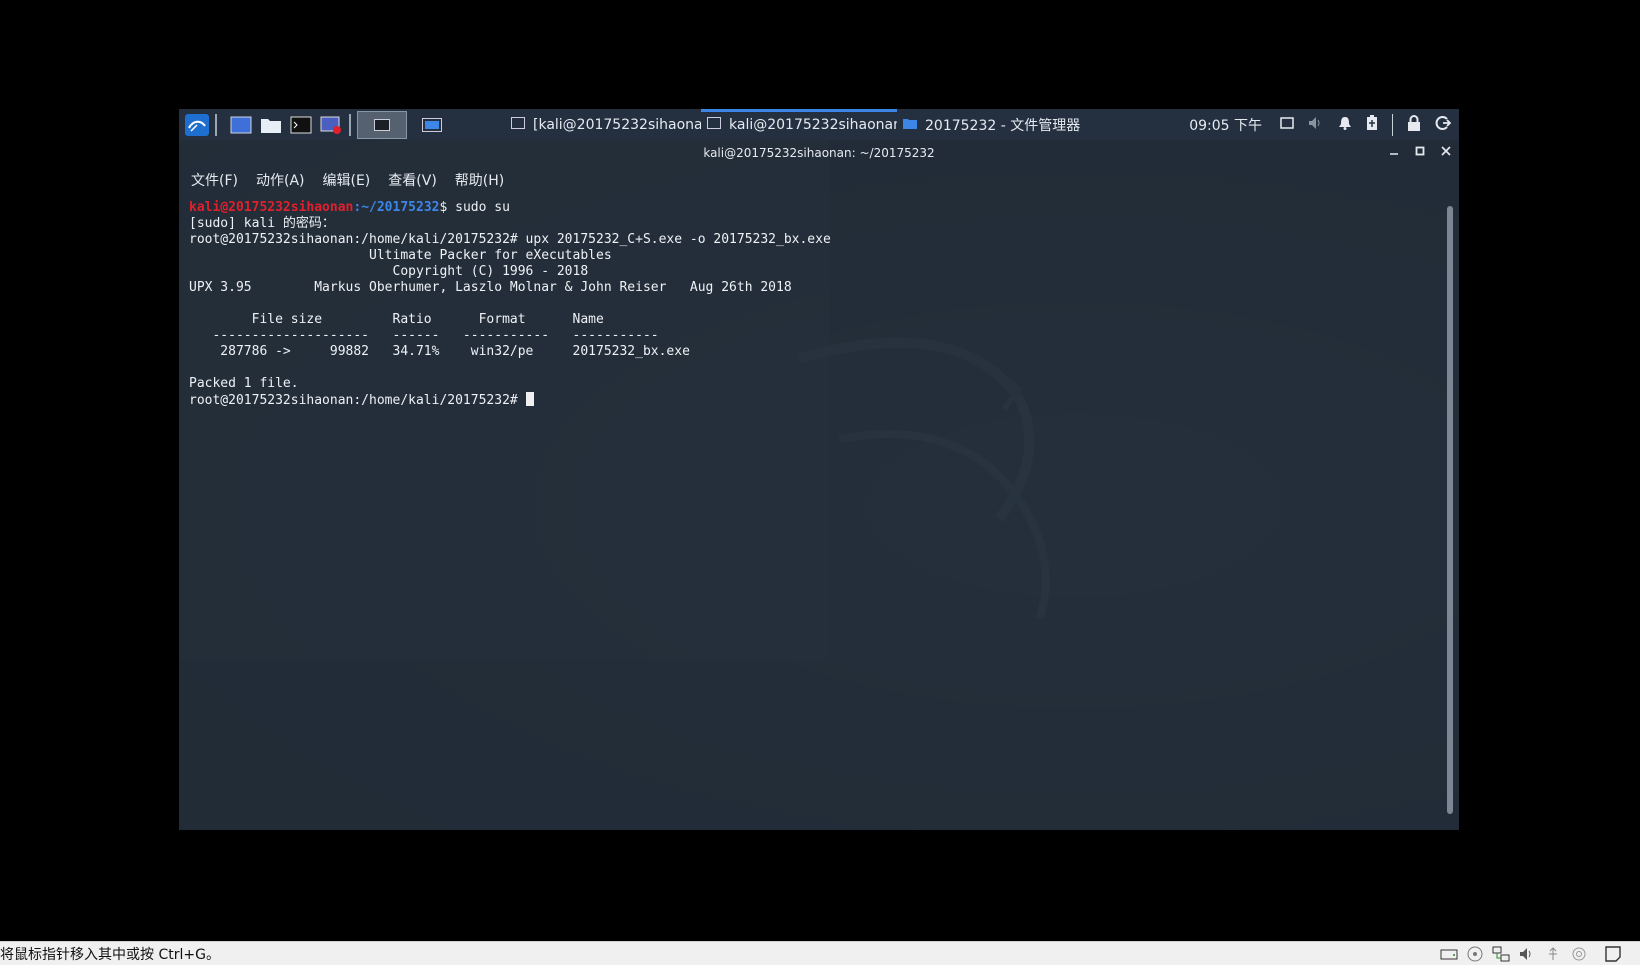 This screenshot has width=1640, height=965. What do you see at coordinates (197, 125) in the screenshot?
I see `kali-menu-icon` at bounding box center [197, 125].